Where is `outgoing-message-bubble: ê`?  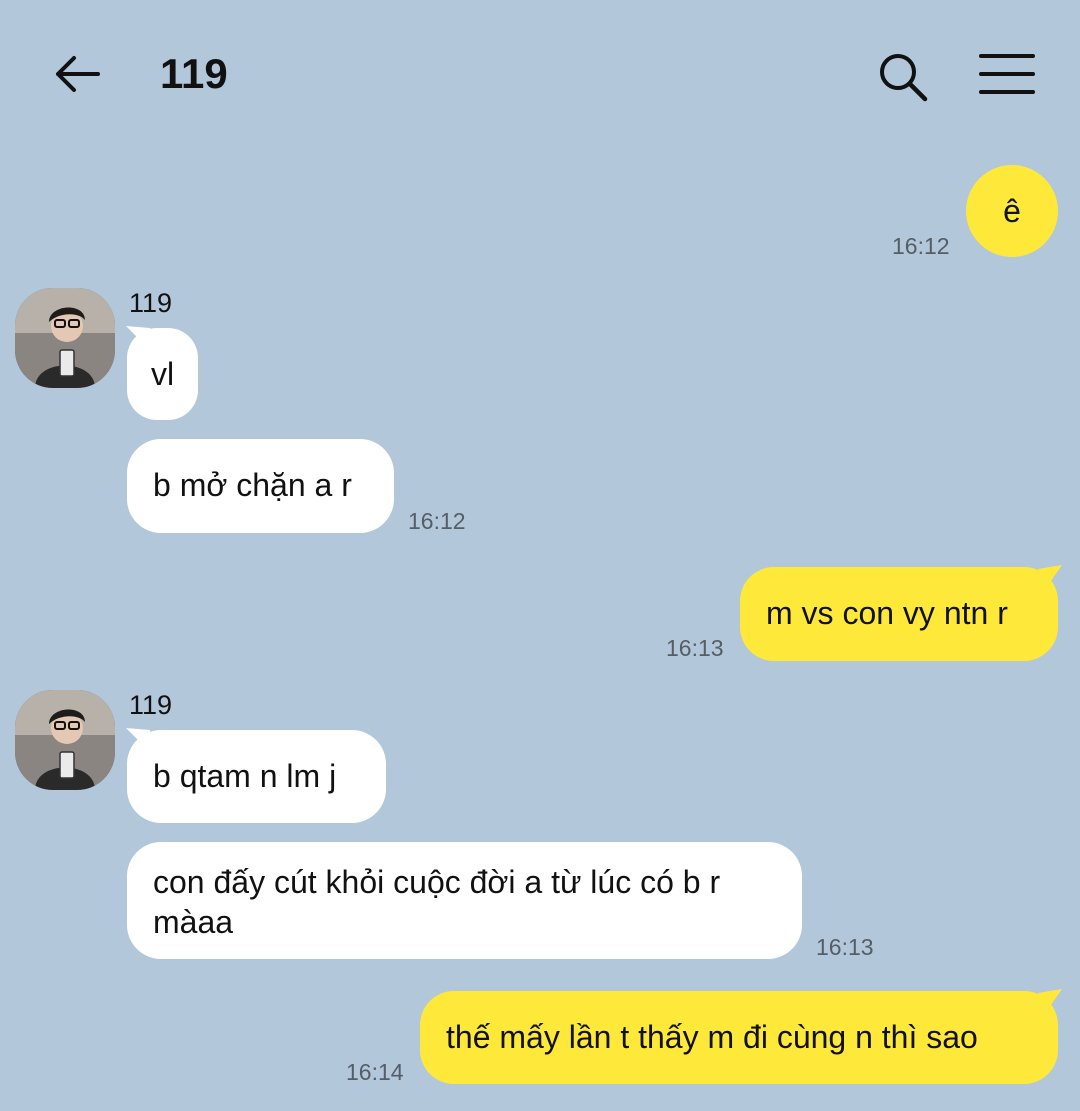 outgoing-message-bubble: ê is located at coordinates (1012, 211).